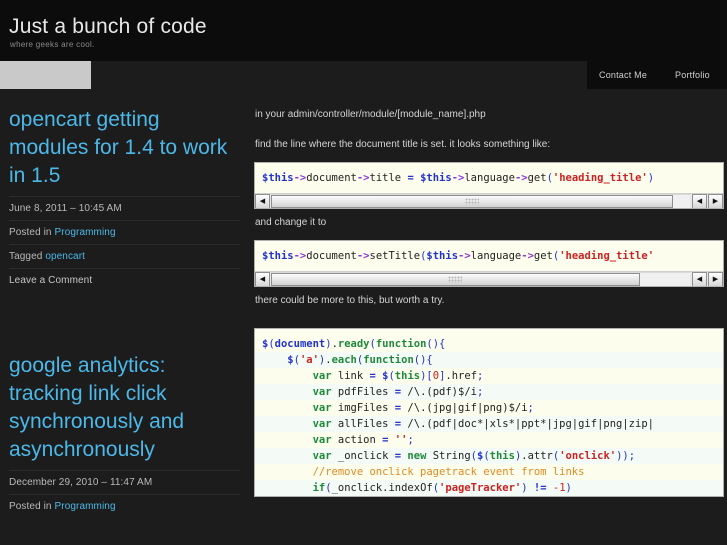  Describe the element at coordinates (357, 440) in the screenshot. I see `code-token: action` at that location.